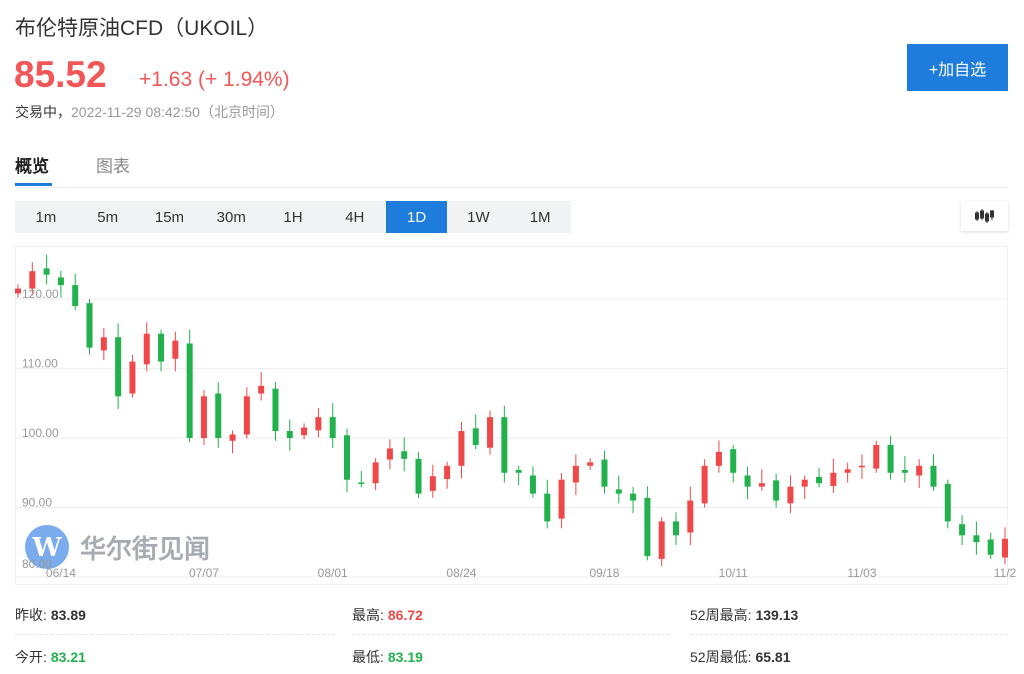  Describe the element at coordinates (204, 573) in the screenshot. I see `x-tick-label: 07/07` at that location.